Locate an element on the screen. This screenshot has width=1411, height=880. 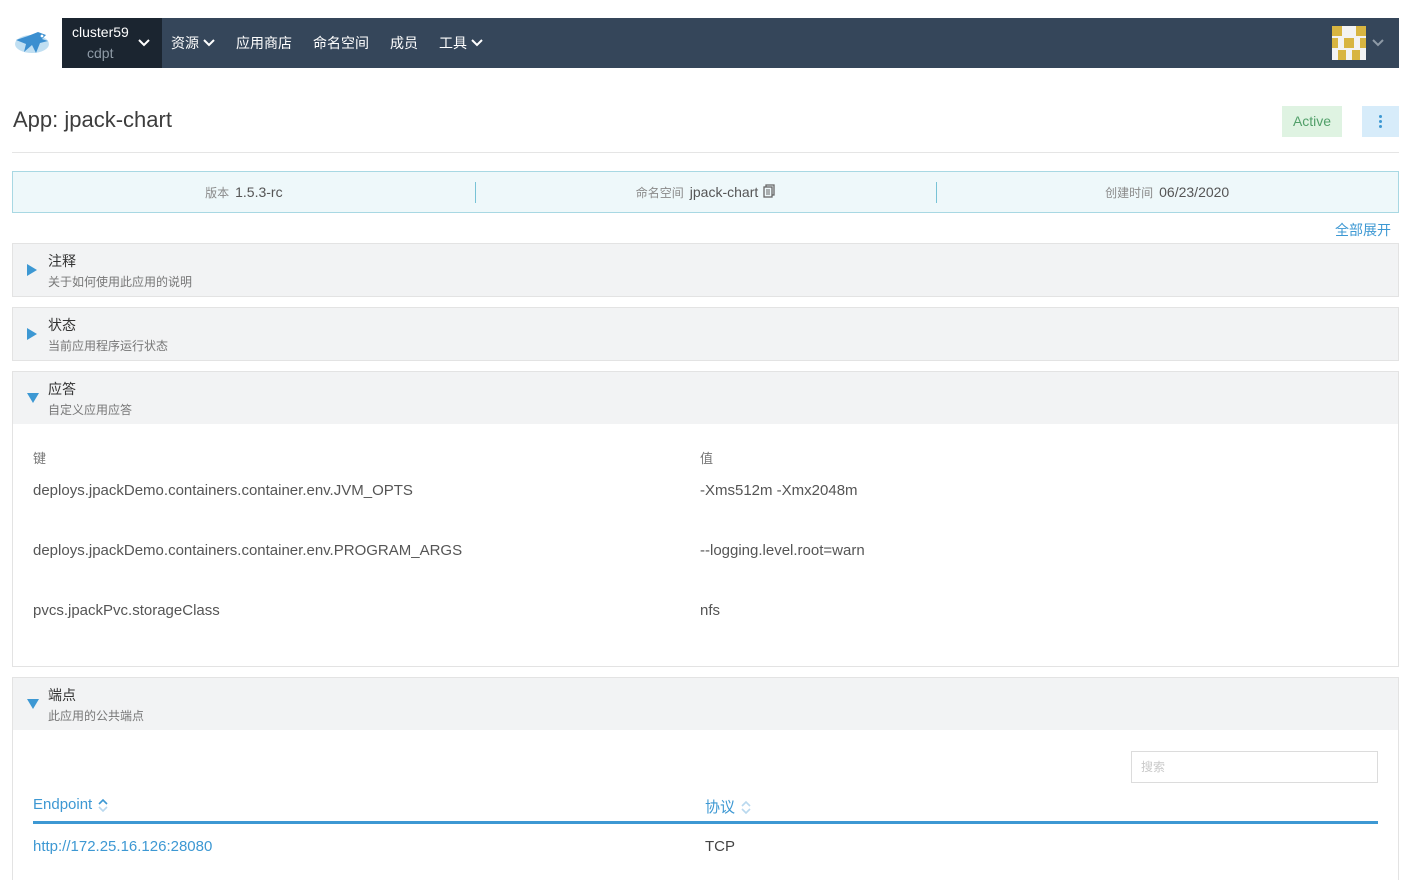
namespace-label: 命名空间 is located at coordinates (659, 192).